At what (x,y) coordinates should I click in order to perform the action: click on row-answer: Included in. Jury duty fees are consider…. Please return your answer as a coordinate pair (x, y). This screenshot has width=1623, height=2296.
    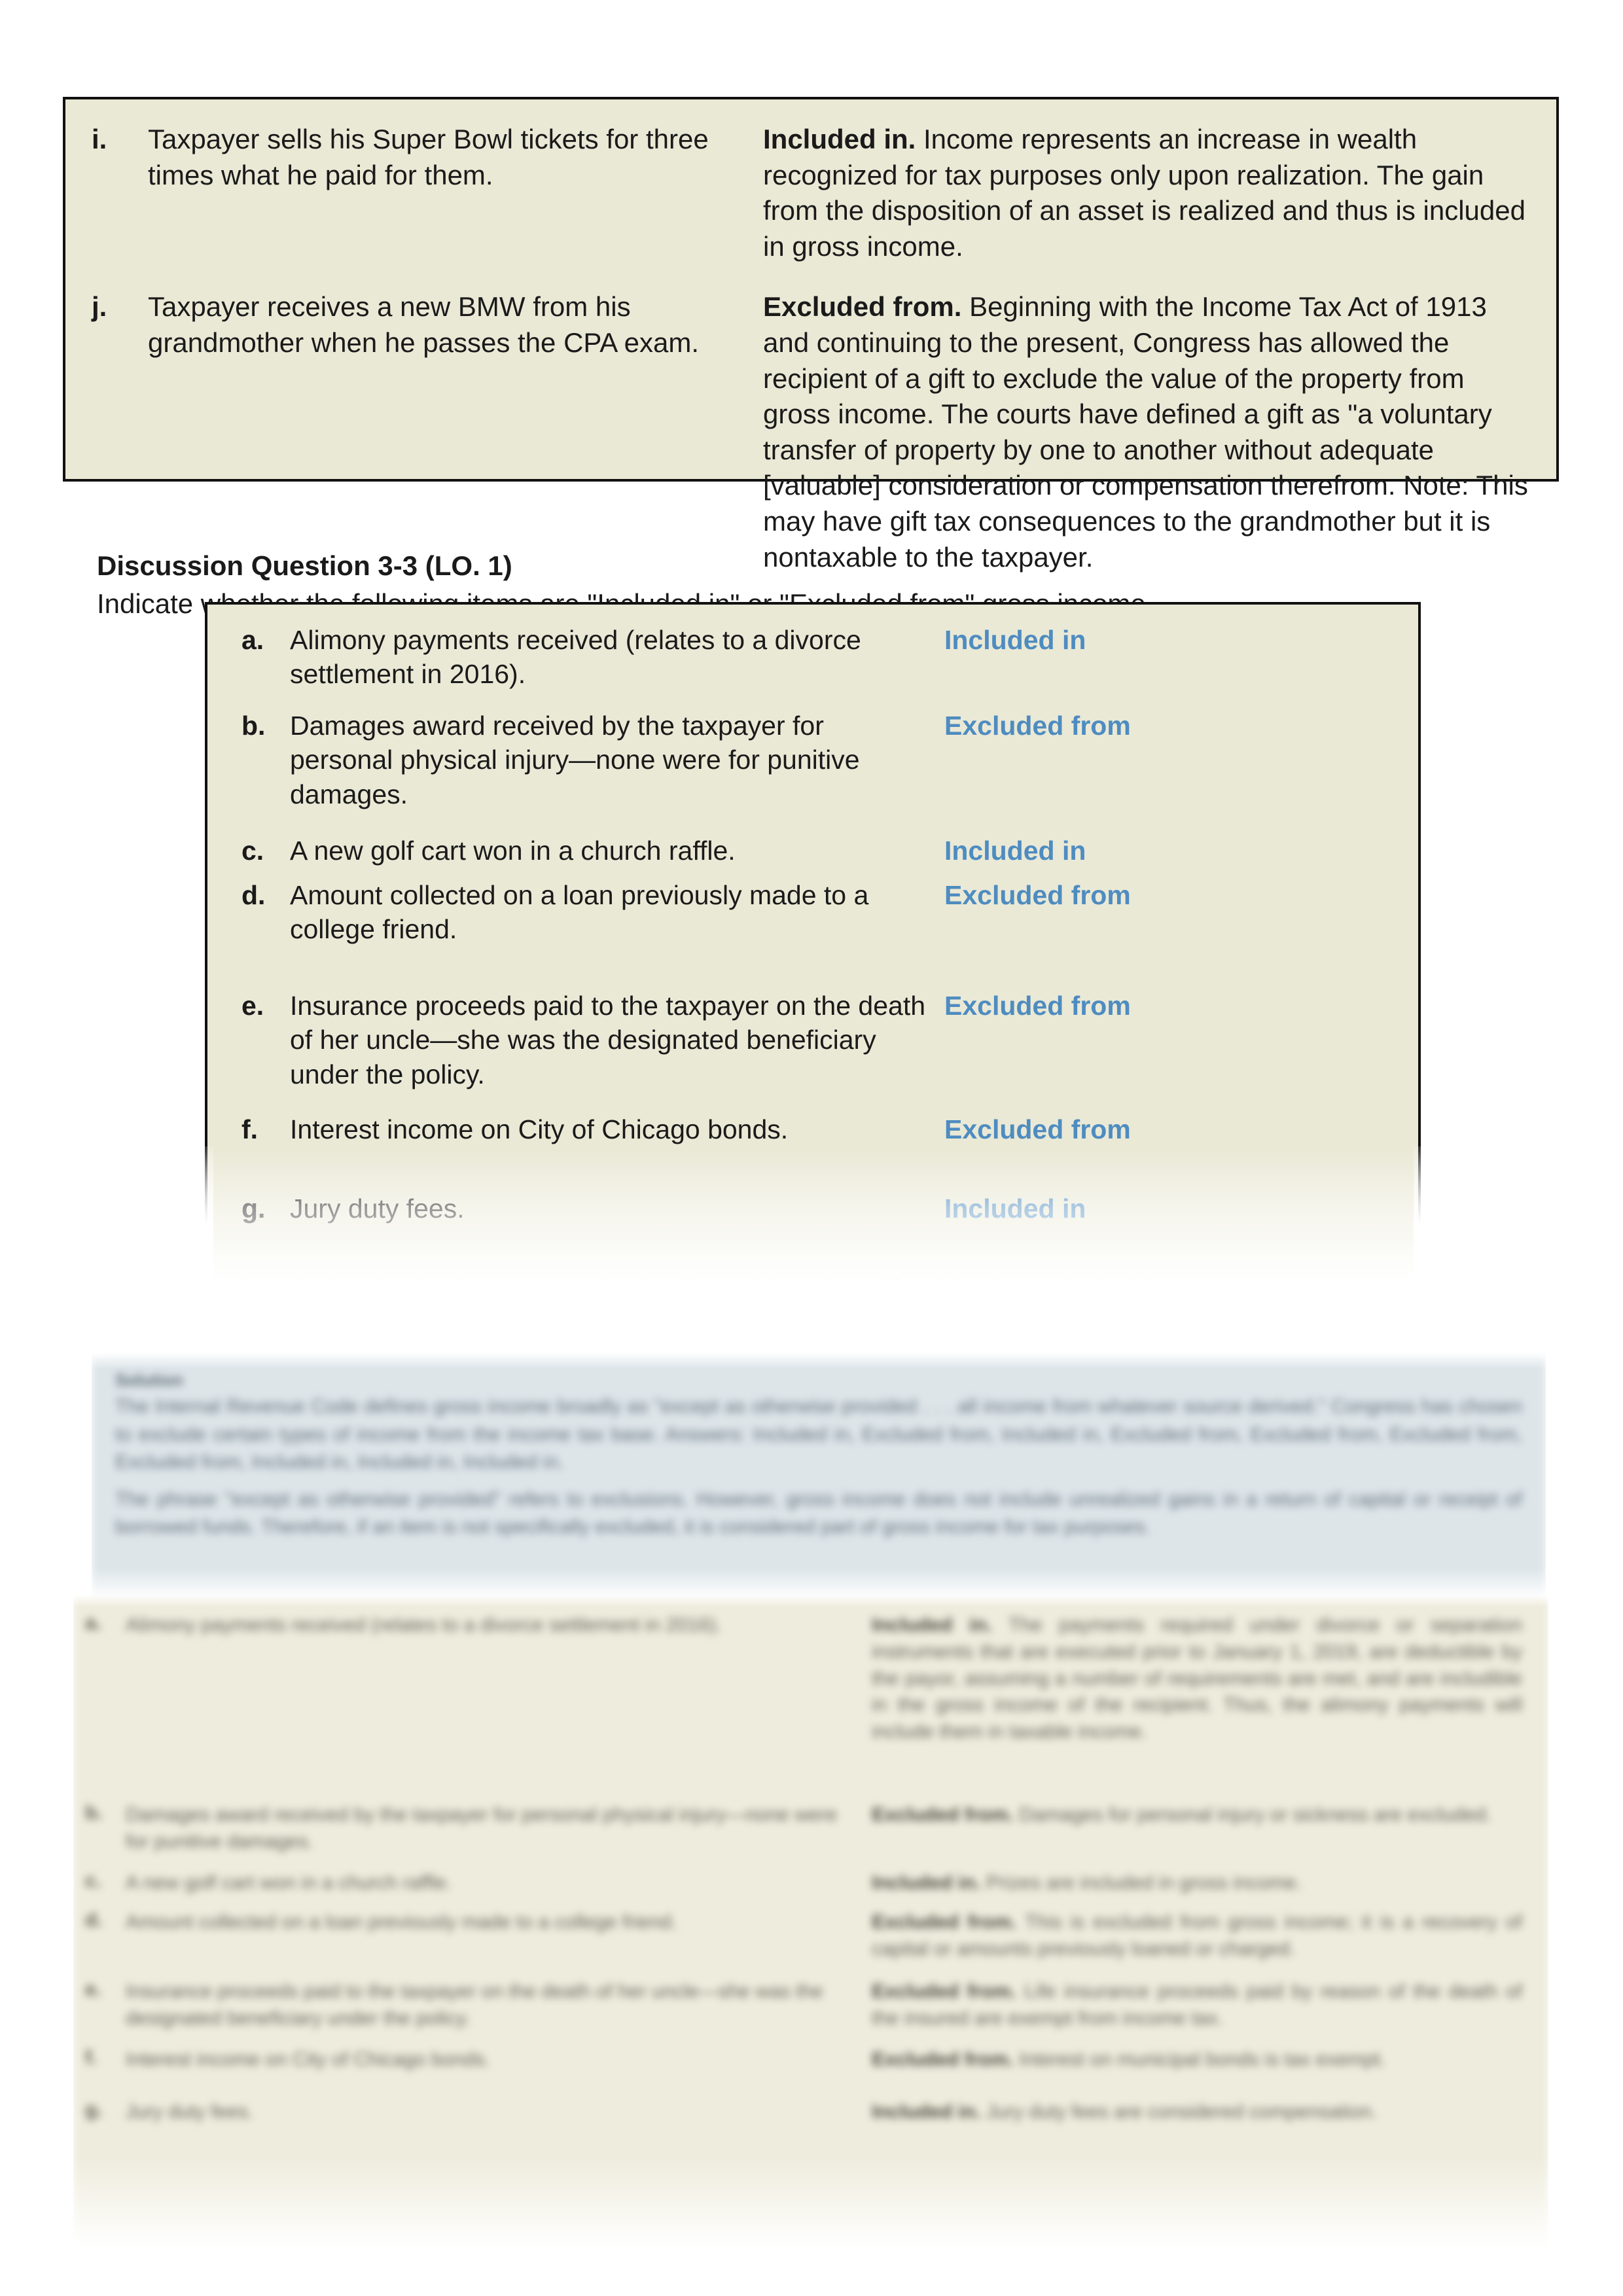
    Looking at the image, I should click on (1197, 2112).